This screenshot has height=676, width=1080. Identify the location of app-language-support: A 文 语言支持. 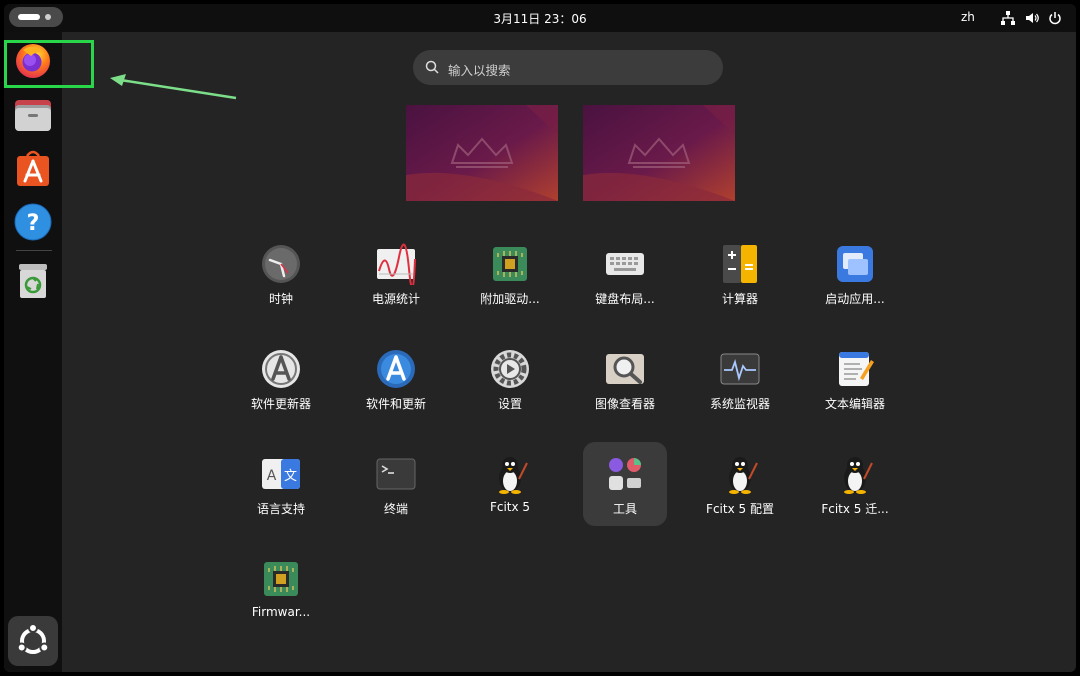
(281, 484).